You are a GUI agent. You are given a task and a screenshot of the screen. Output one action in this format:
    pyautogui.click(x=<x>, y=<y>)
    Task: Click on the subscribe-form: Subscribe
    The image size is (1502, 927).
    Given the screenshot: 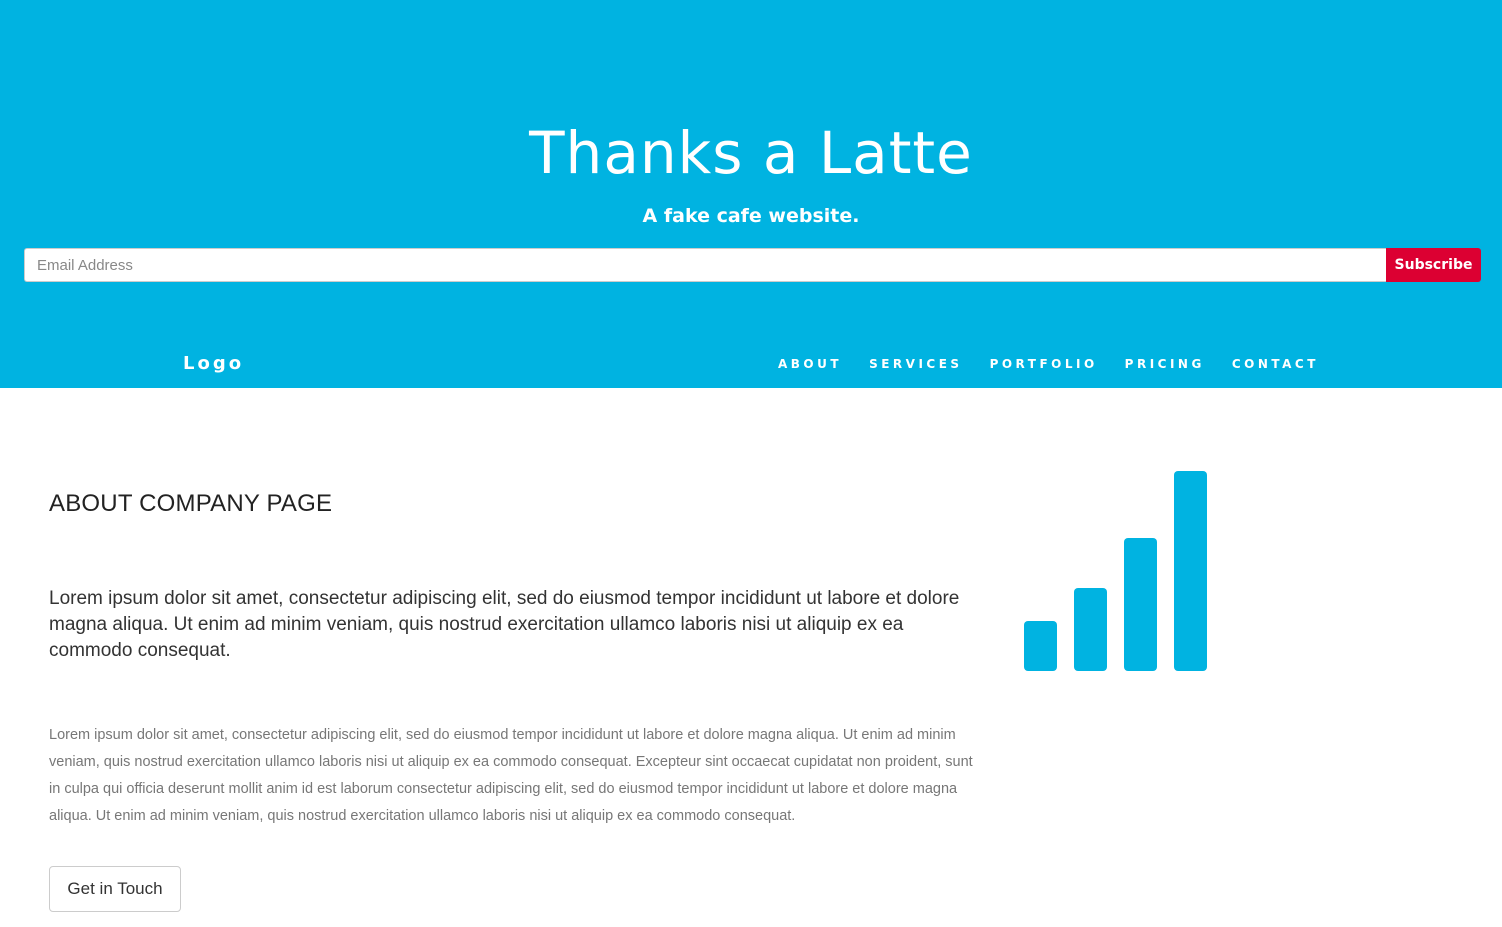 What is the action you would take?
    pyautogui.click(x=752, y=265)
    